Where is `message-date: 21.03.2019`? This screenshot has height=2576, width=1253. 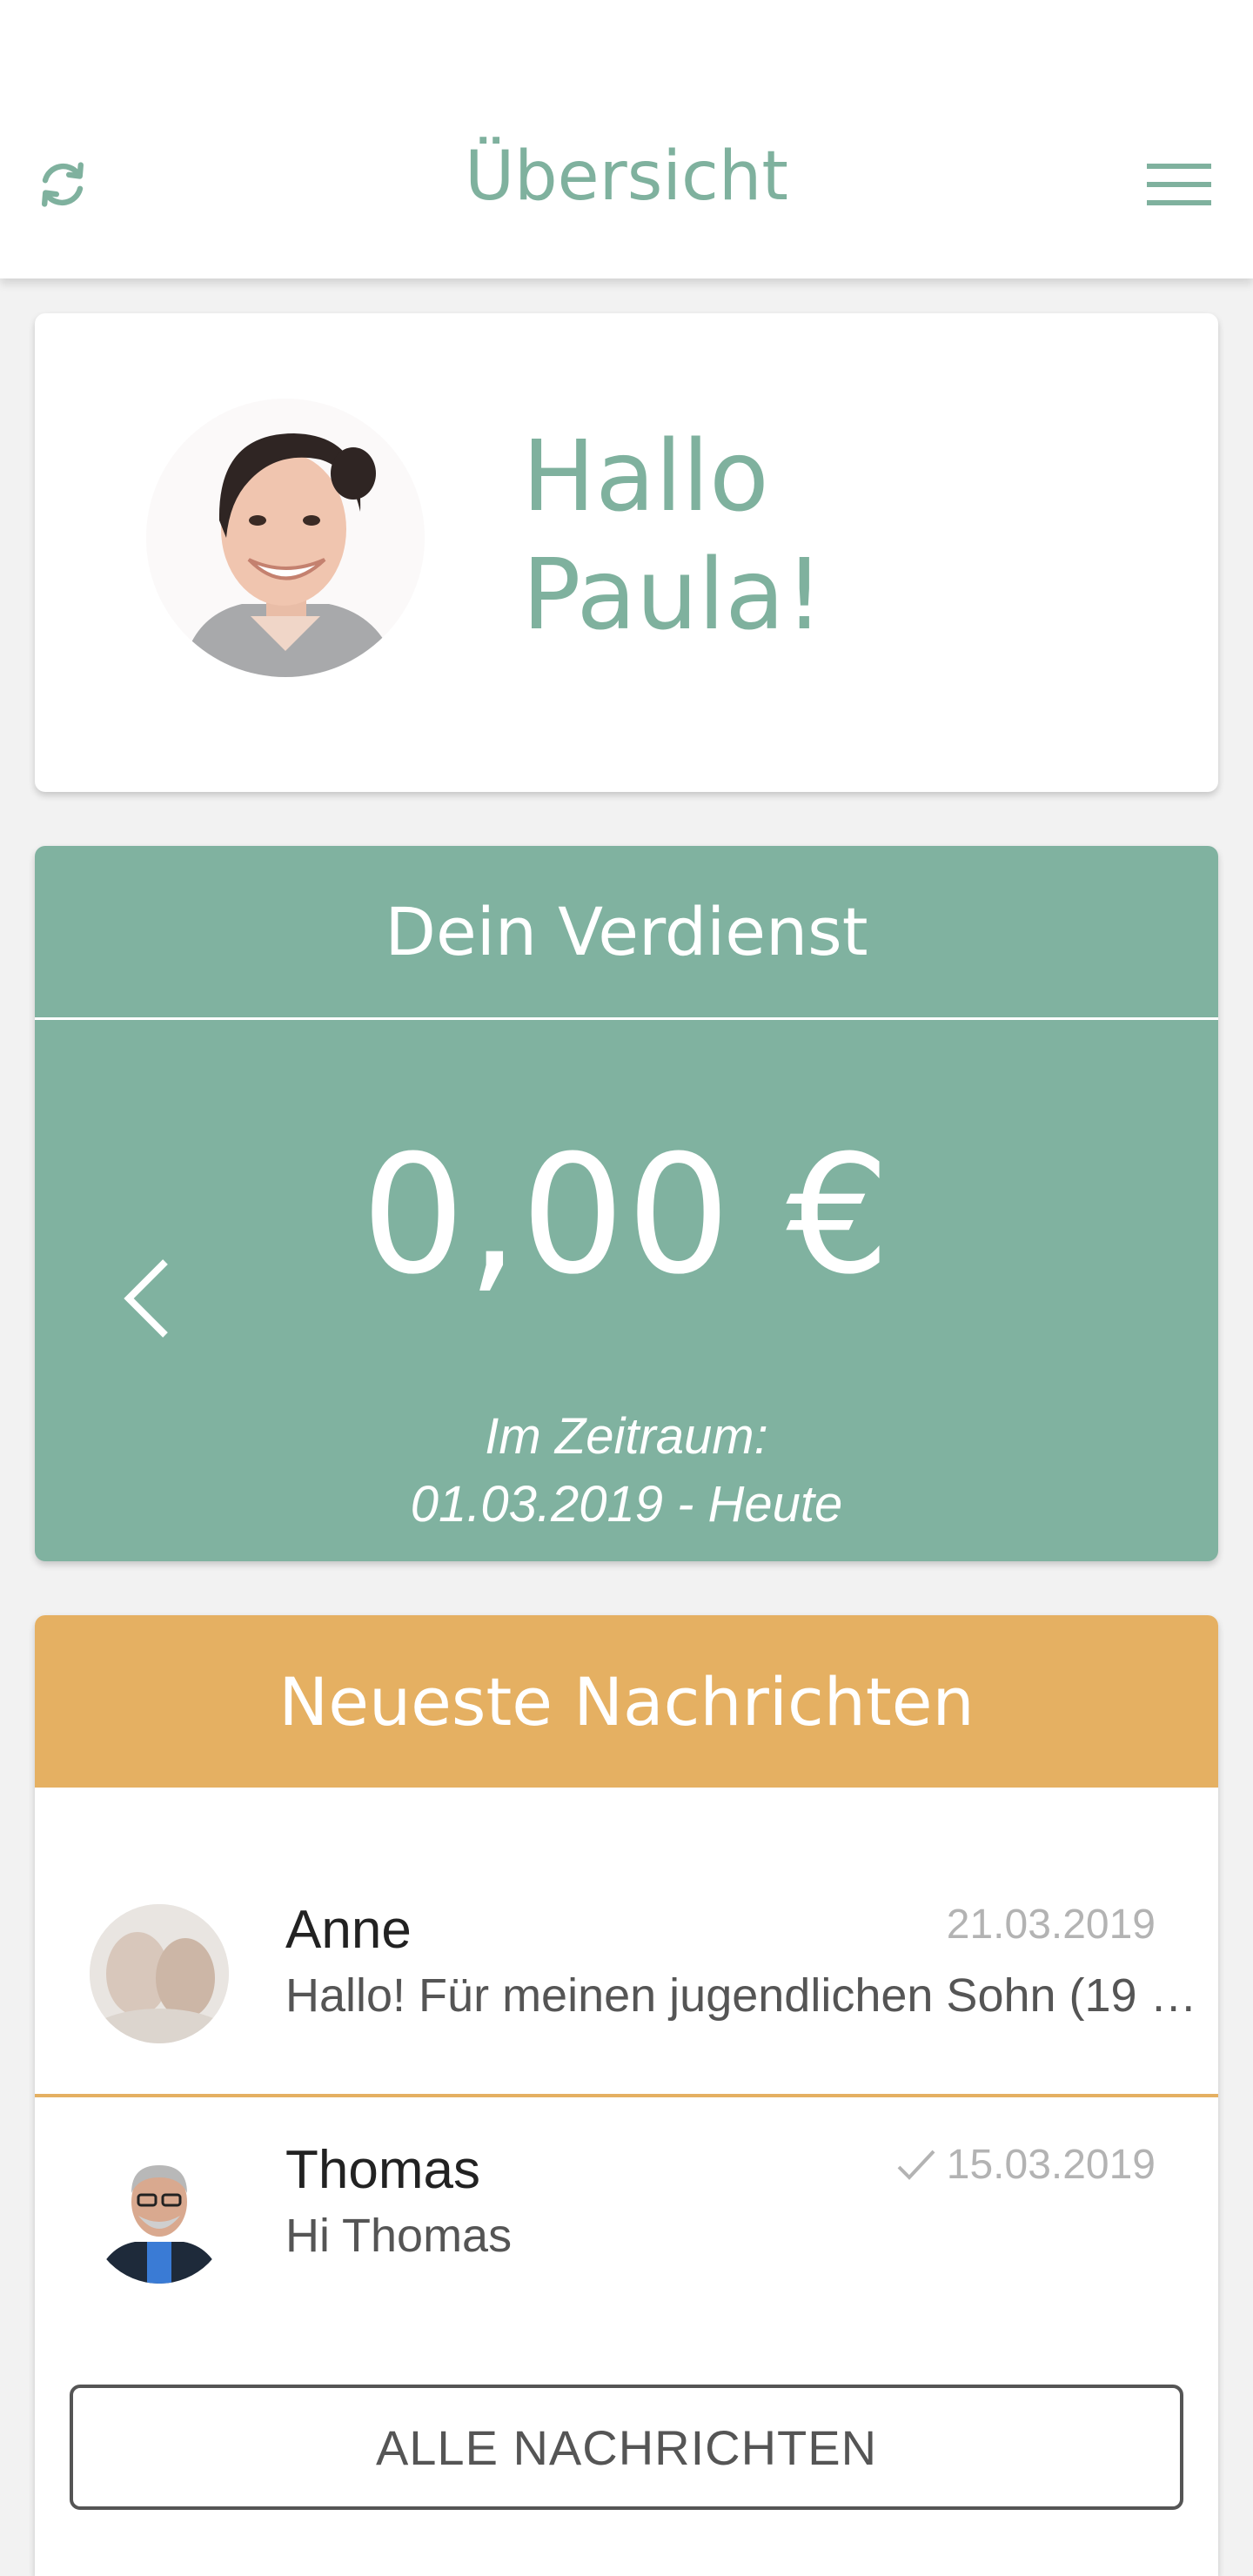 message-date: 21.03.2019 is located at coordinates (1051, 1925).